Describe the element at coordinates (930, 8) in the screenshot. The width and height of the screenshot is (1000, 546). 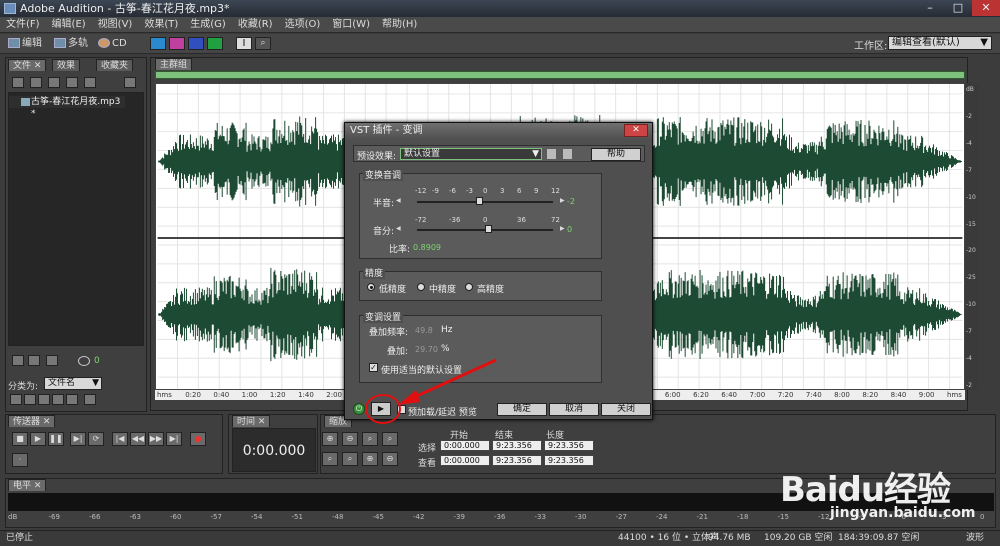
I see `minimize-button: –` at that location.